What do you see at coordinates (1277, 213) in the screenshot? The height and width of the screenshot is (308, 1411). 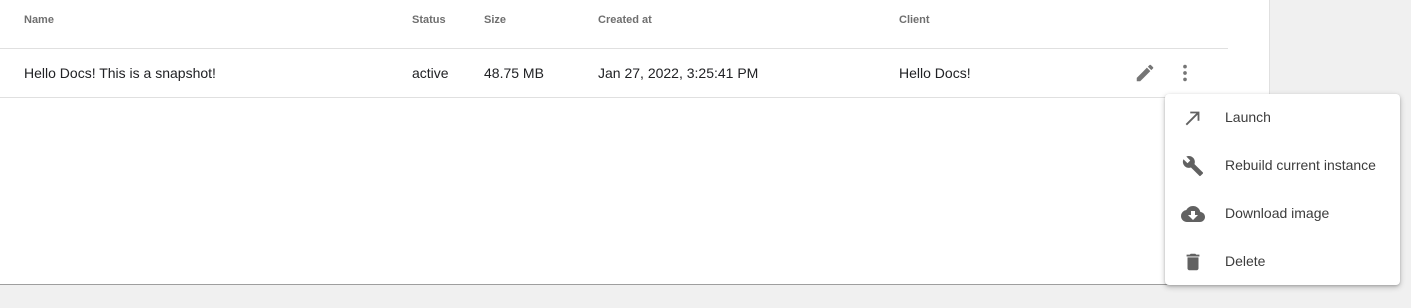 I see `menu-item-label: Download image` at bounding box center [1277, 213].